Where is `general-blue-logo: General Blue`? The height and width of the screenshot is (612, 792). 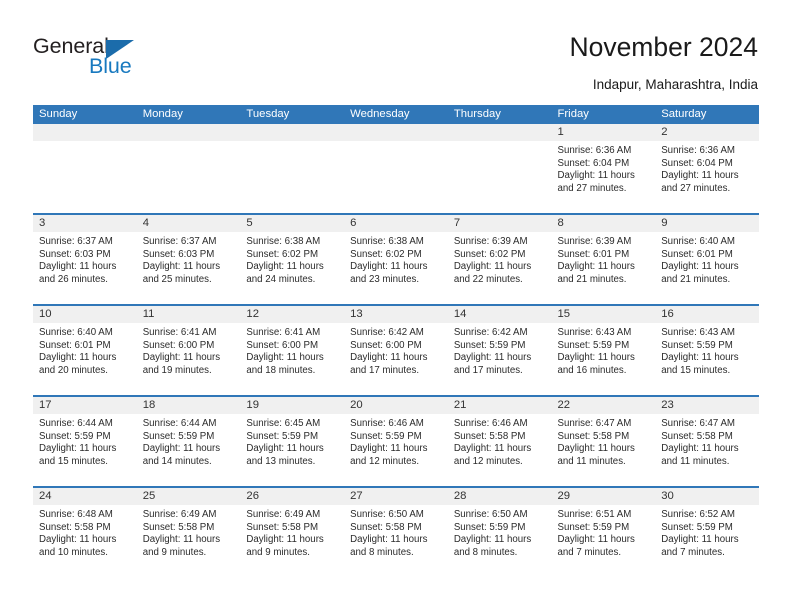 general-blue-logo: General Blue is located at coordinates (108, 58).